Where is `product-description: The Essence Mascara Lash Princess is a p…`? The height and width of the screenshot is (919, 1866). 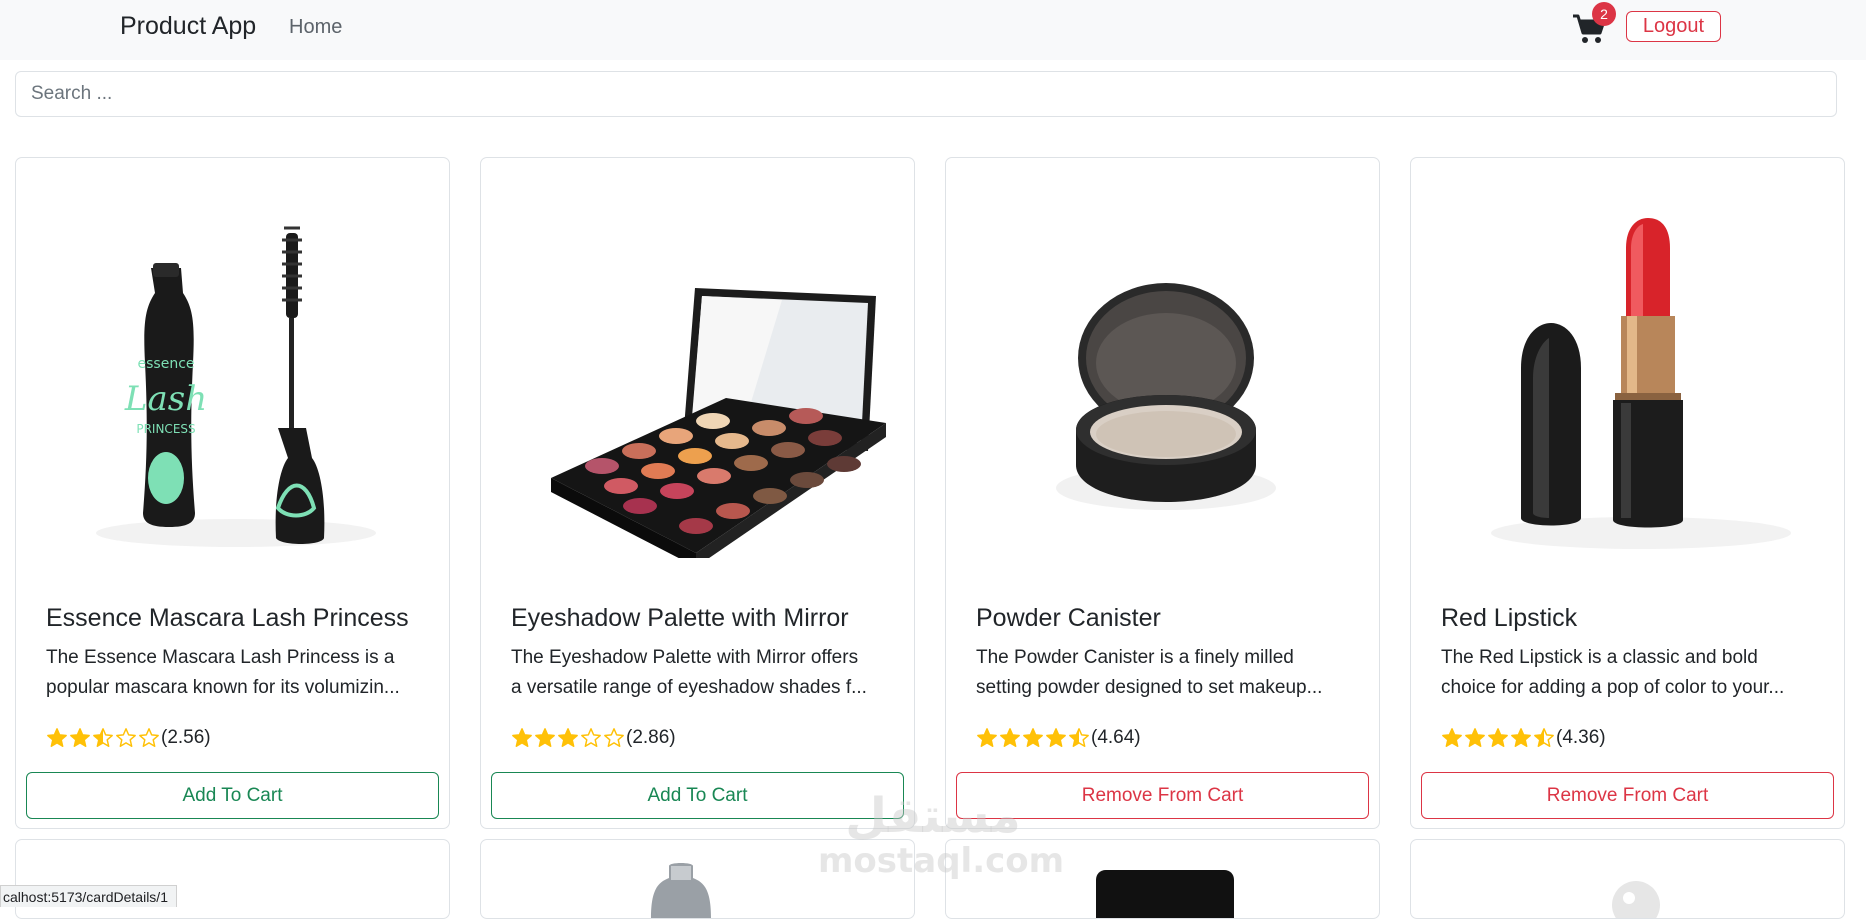 product-description: The Essence Mascara Lash Princess is a p… is located at coordinates (223, 672).